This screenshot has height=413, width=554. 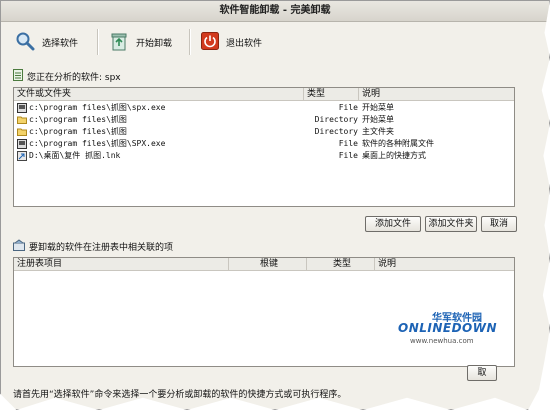 I want to click on watermark: 华军软件园 ONLINEDOWN www.newhua.com, so click(x=458, y=329).